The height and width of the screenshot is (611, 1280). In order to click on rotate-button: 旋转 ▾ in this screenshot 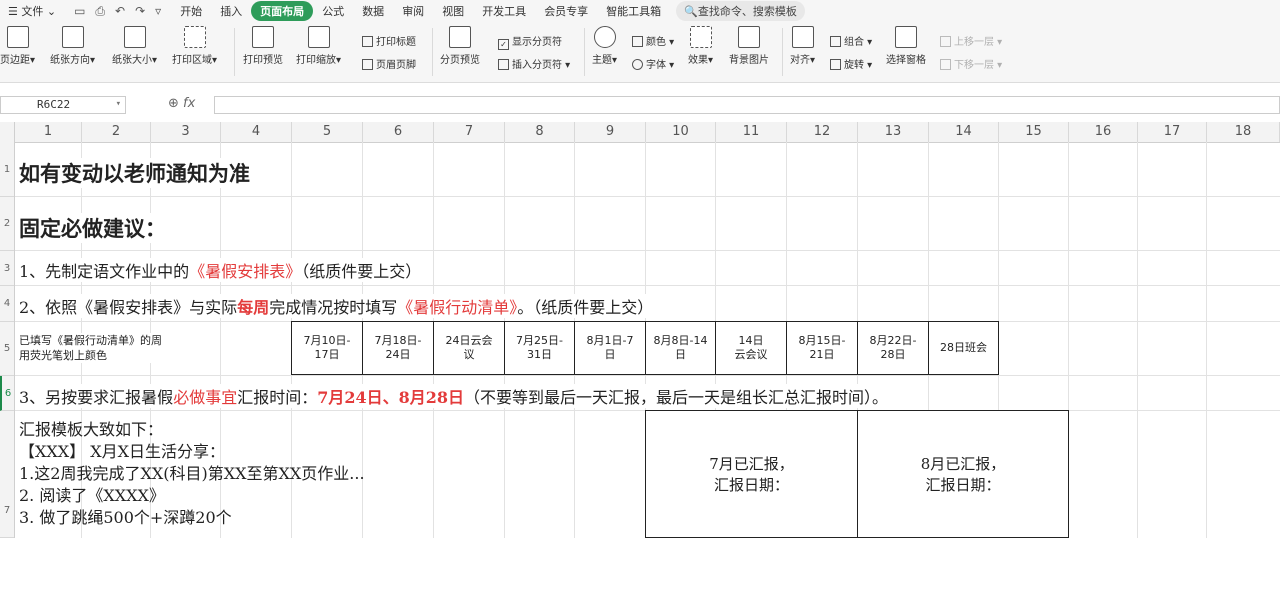, I will do `click(851, 63)`.